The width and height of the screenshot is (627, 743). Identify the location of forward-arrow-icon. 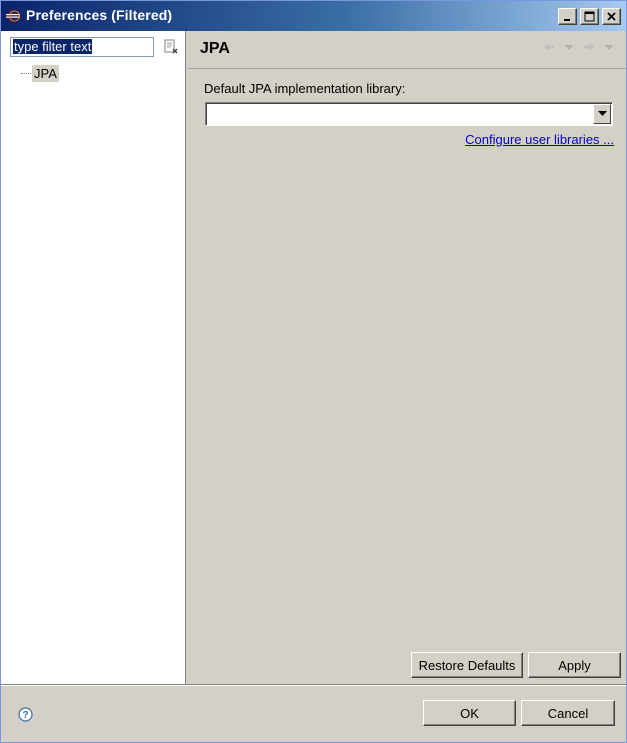
(589, 47).